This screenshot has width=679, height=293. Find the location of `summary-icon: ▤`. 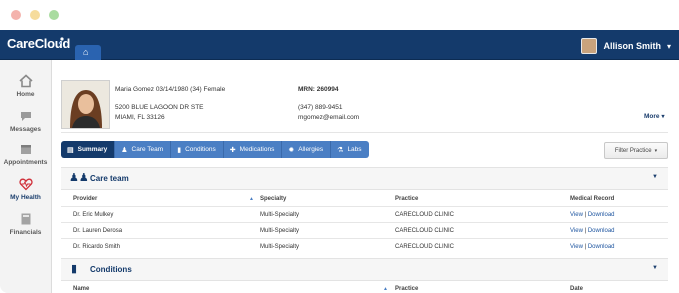

summary-icon: ▤ is located at coordinates (70, 150).